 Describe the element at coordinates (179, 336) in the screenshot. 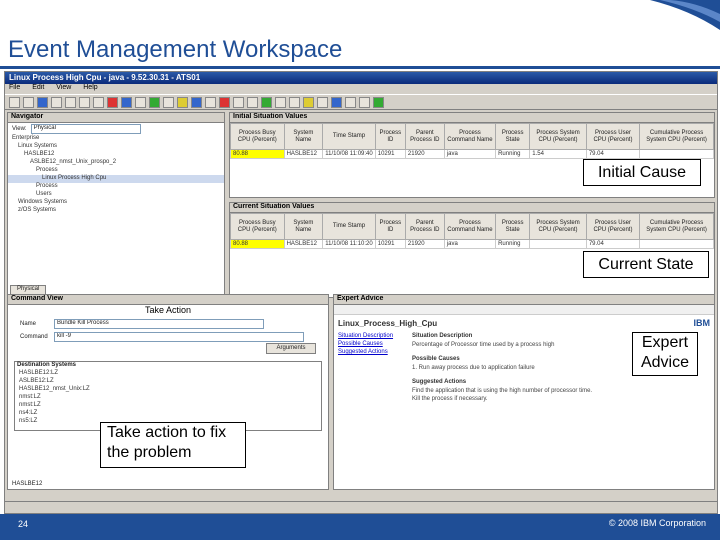

I see `command-input: kill -9` at that location.